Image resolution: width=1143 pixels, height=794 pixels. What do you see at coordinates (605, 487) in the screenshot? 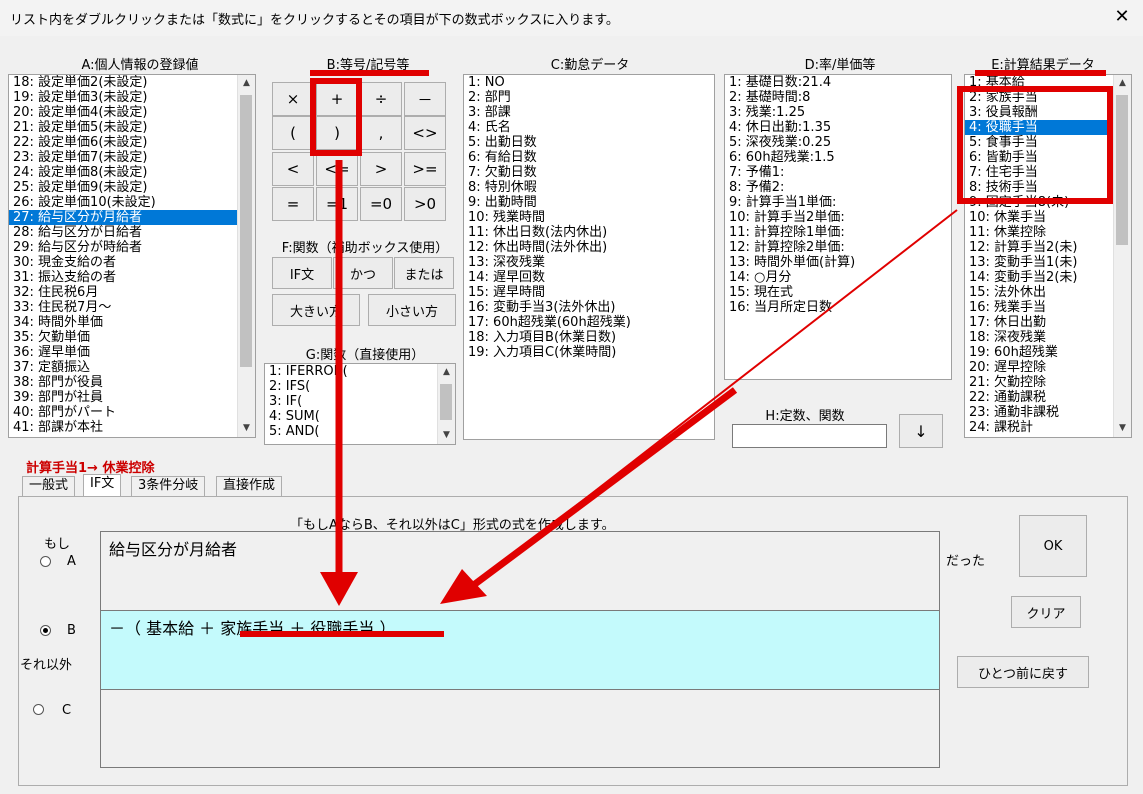
I see `arrow-e-line` at bounding box center [605, 487].